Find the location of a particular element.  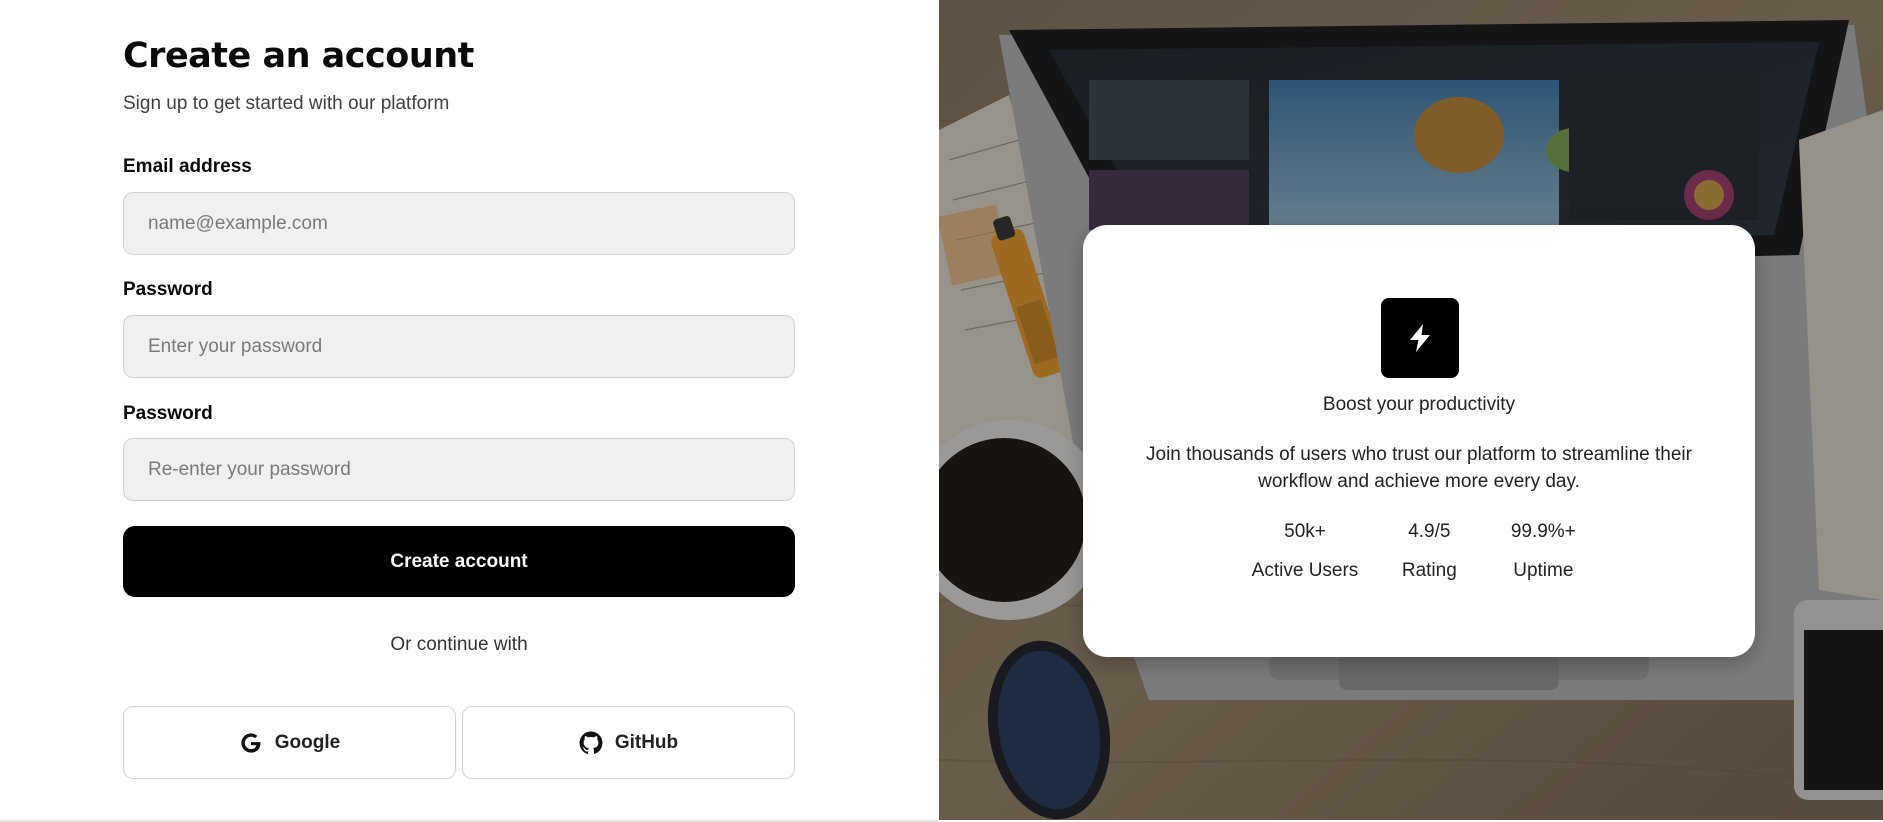

stat-uptime: 99.9%+ Uptime is located at coordinates (1543, 551).